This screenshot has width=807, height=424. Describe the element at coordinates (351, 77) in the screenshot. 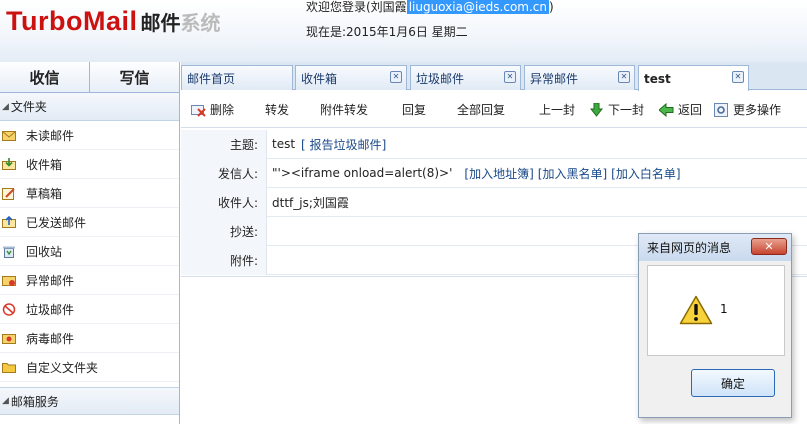

I see `tab-inbox: 收件箱 ✕` at that location.